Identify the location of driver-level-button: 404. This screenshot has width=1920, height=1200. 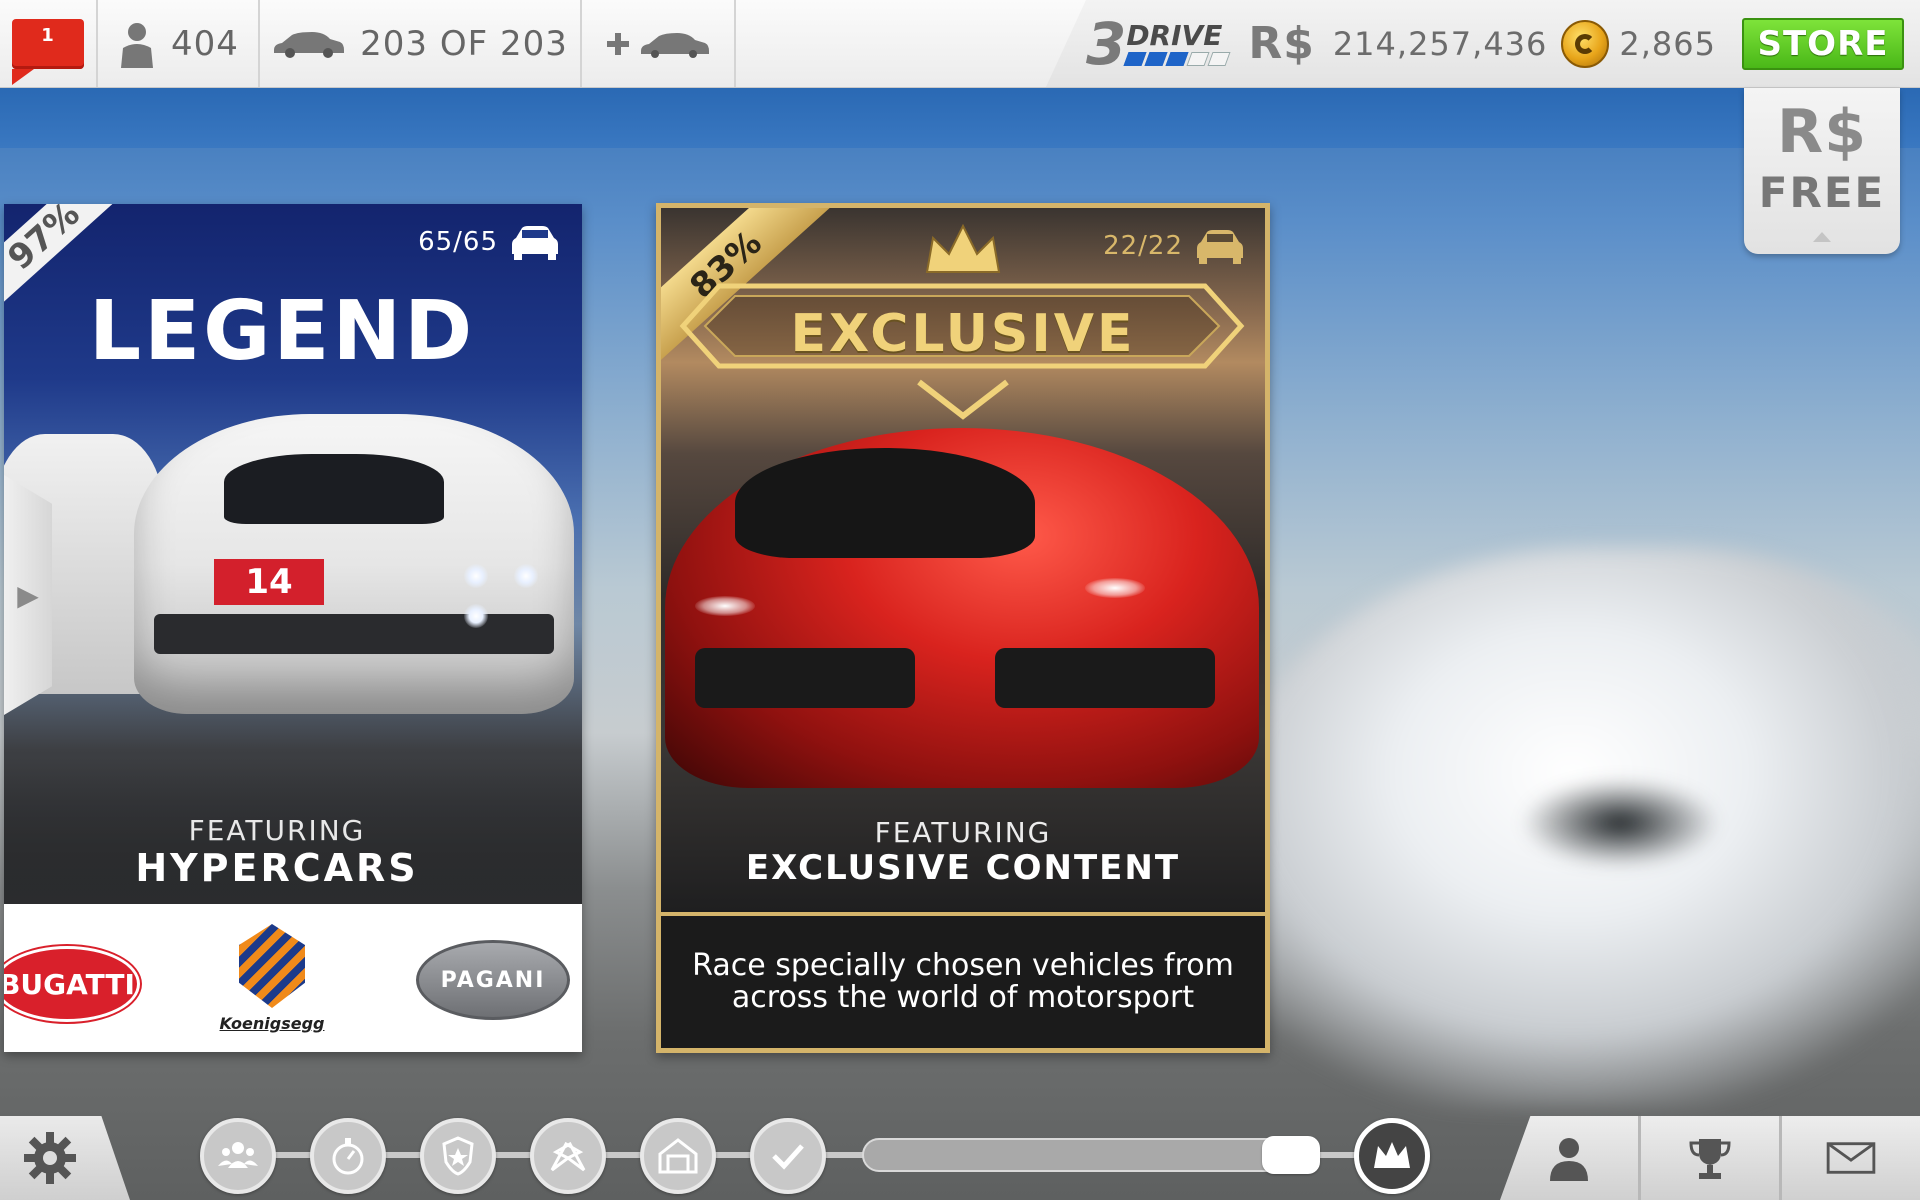
(179, 43).